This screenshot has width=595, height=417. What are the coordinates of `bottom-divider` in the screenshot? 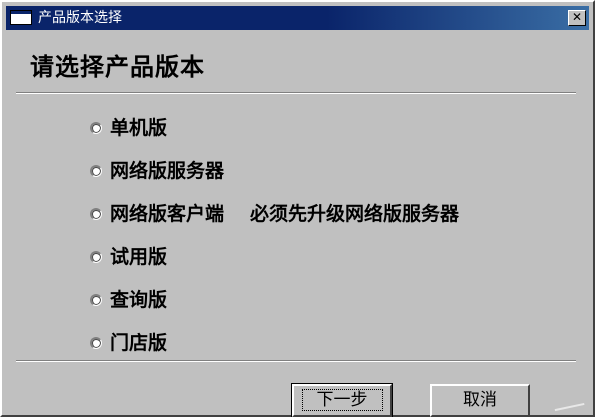 It's located at (296, 361).